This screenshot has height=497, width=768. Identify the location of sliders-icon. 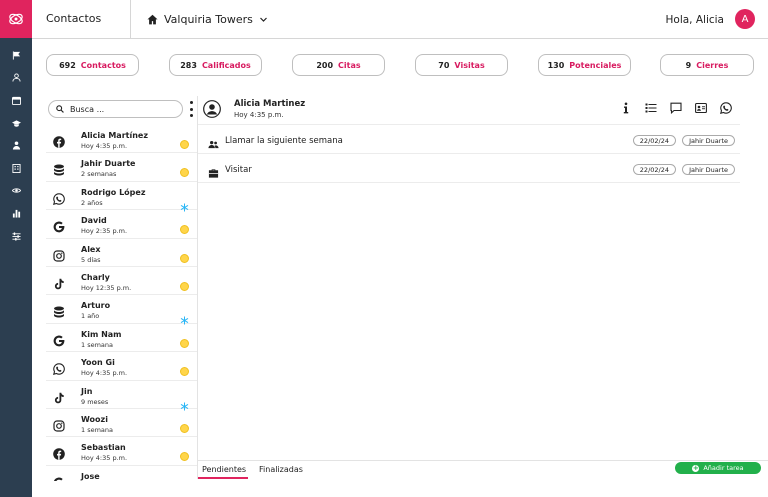
(16, 236).